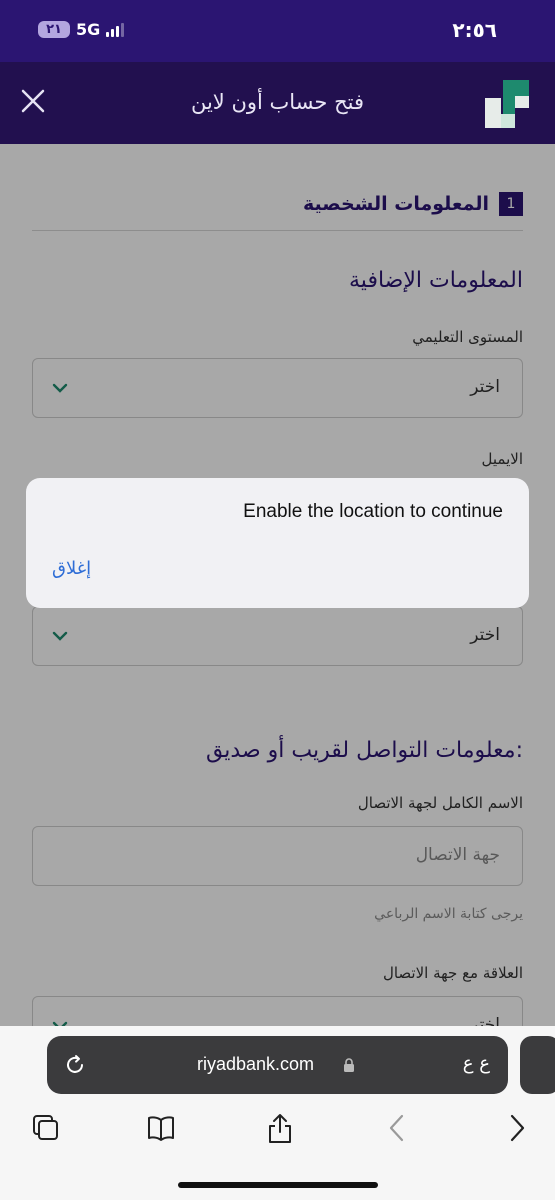 Image resolution: width=555 pixels, height=1200 pixels. What do you see at coordinates (517, 1128) in the screenshot?
I see `forward-arrow-icon` at bounding box center [517, 1128].